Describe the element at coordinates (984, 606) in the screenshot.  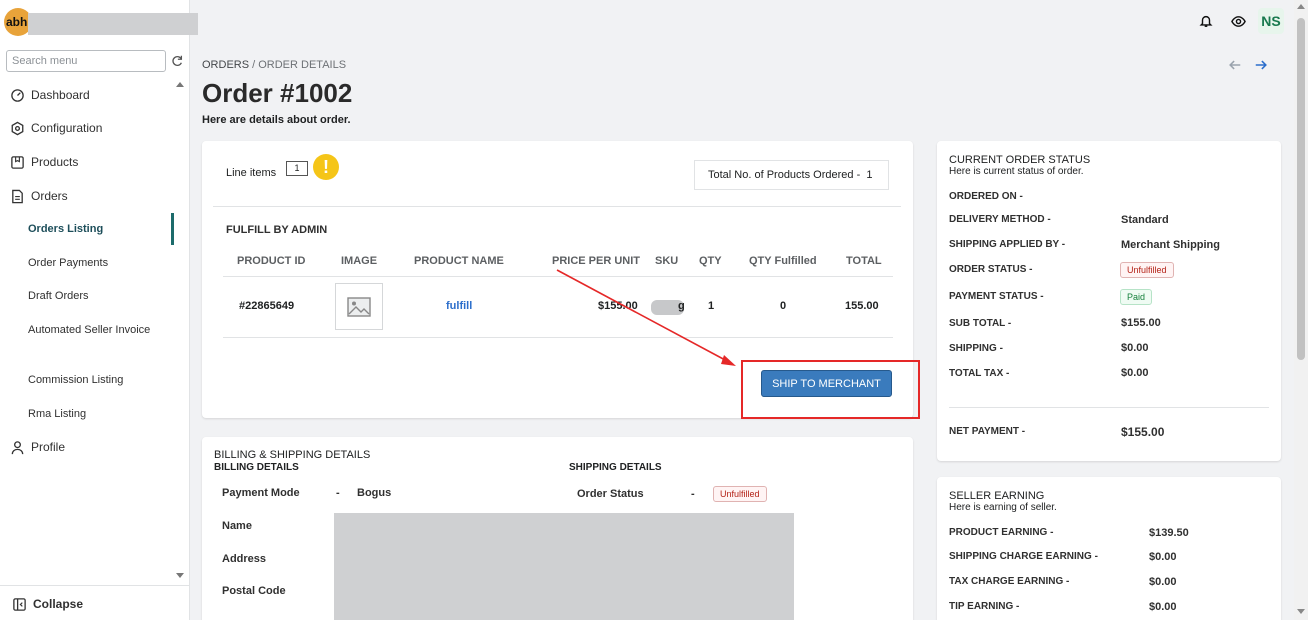
I see `tip-earning-label: TIP EARNING -` at that location.